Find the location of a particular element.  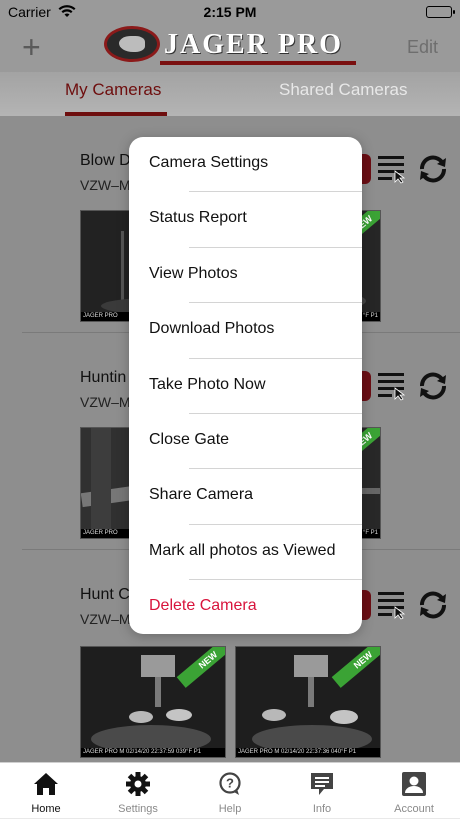

tab-settings: Settings is located at coordinates (138, 791).